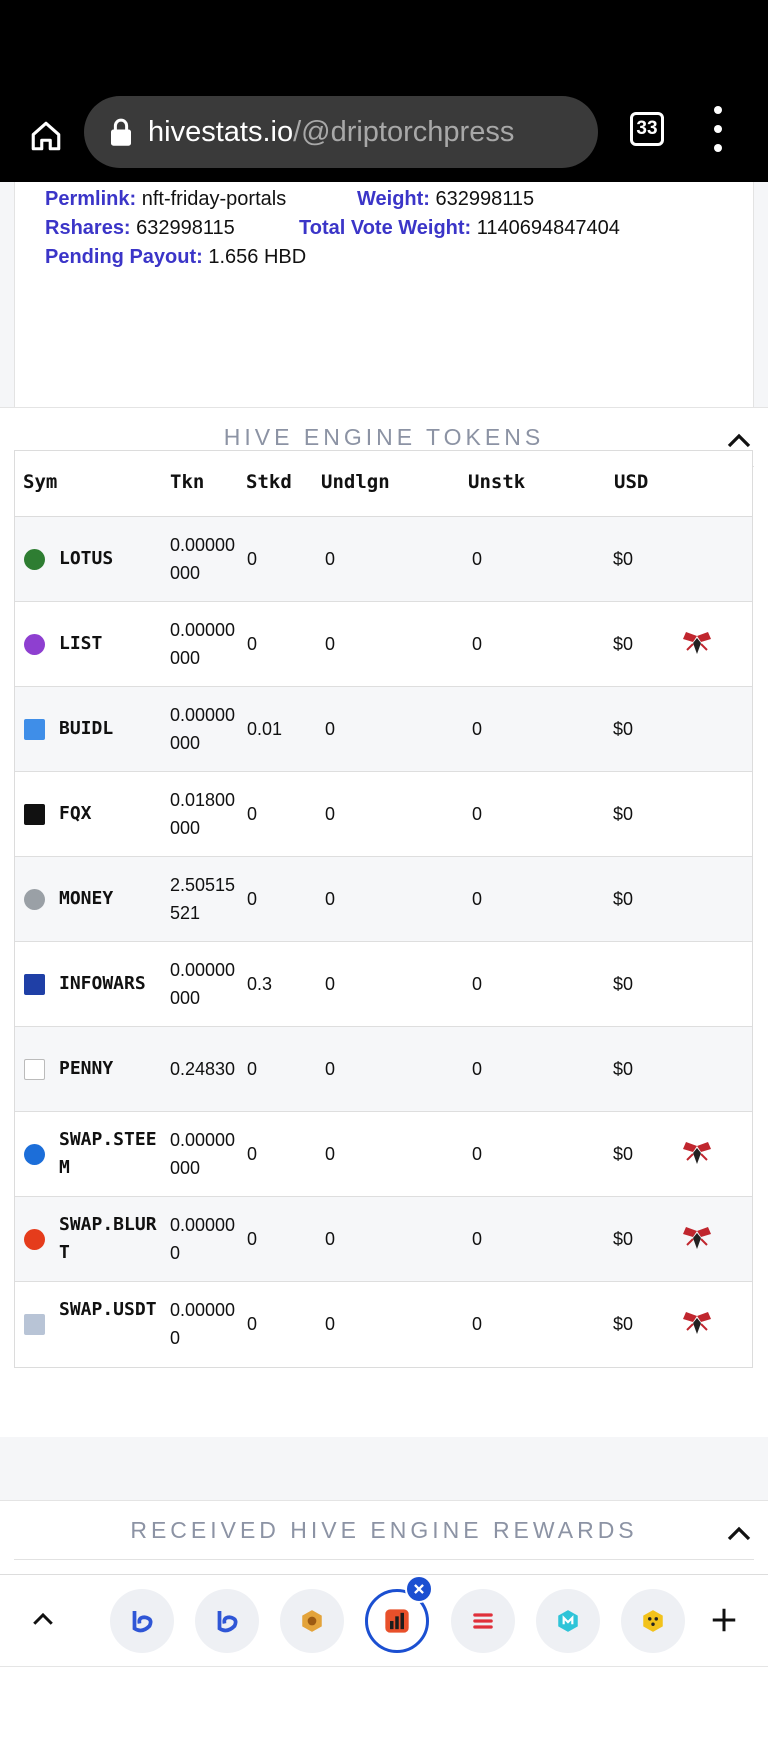  I want to click on home-icon, so click(46, 136).